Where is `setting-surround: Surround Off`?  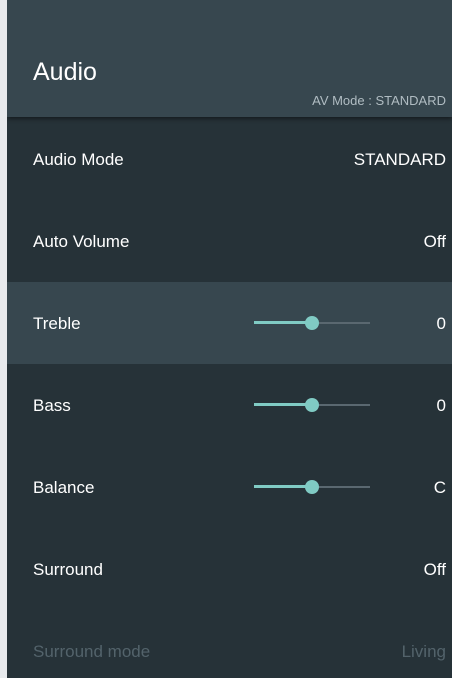 setting-surround: Surround Off is located at coordinates (229, 569).